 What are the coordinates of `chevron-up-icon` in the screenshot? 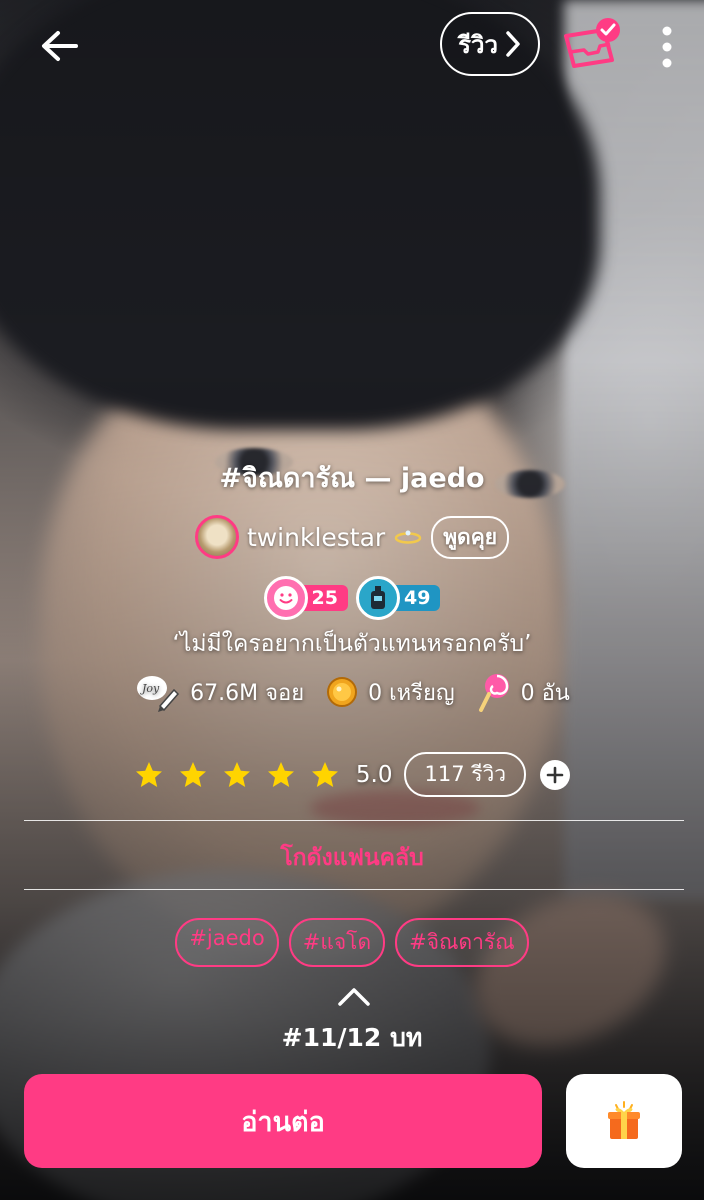 It's located at (354, 996).